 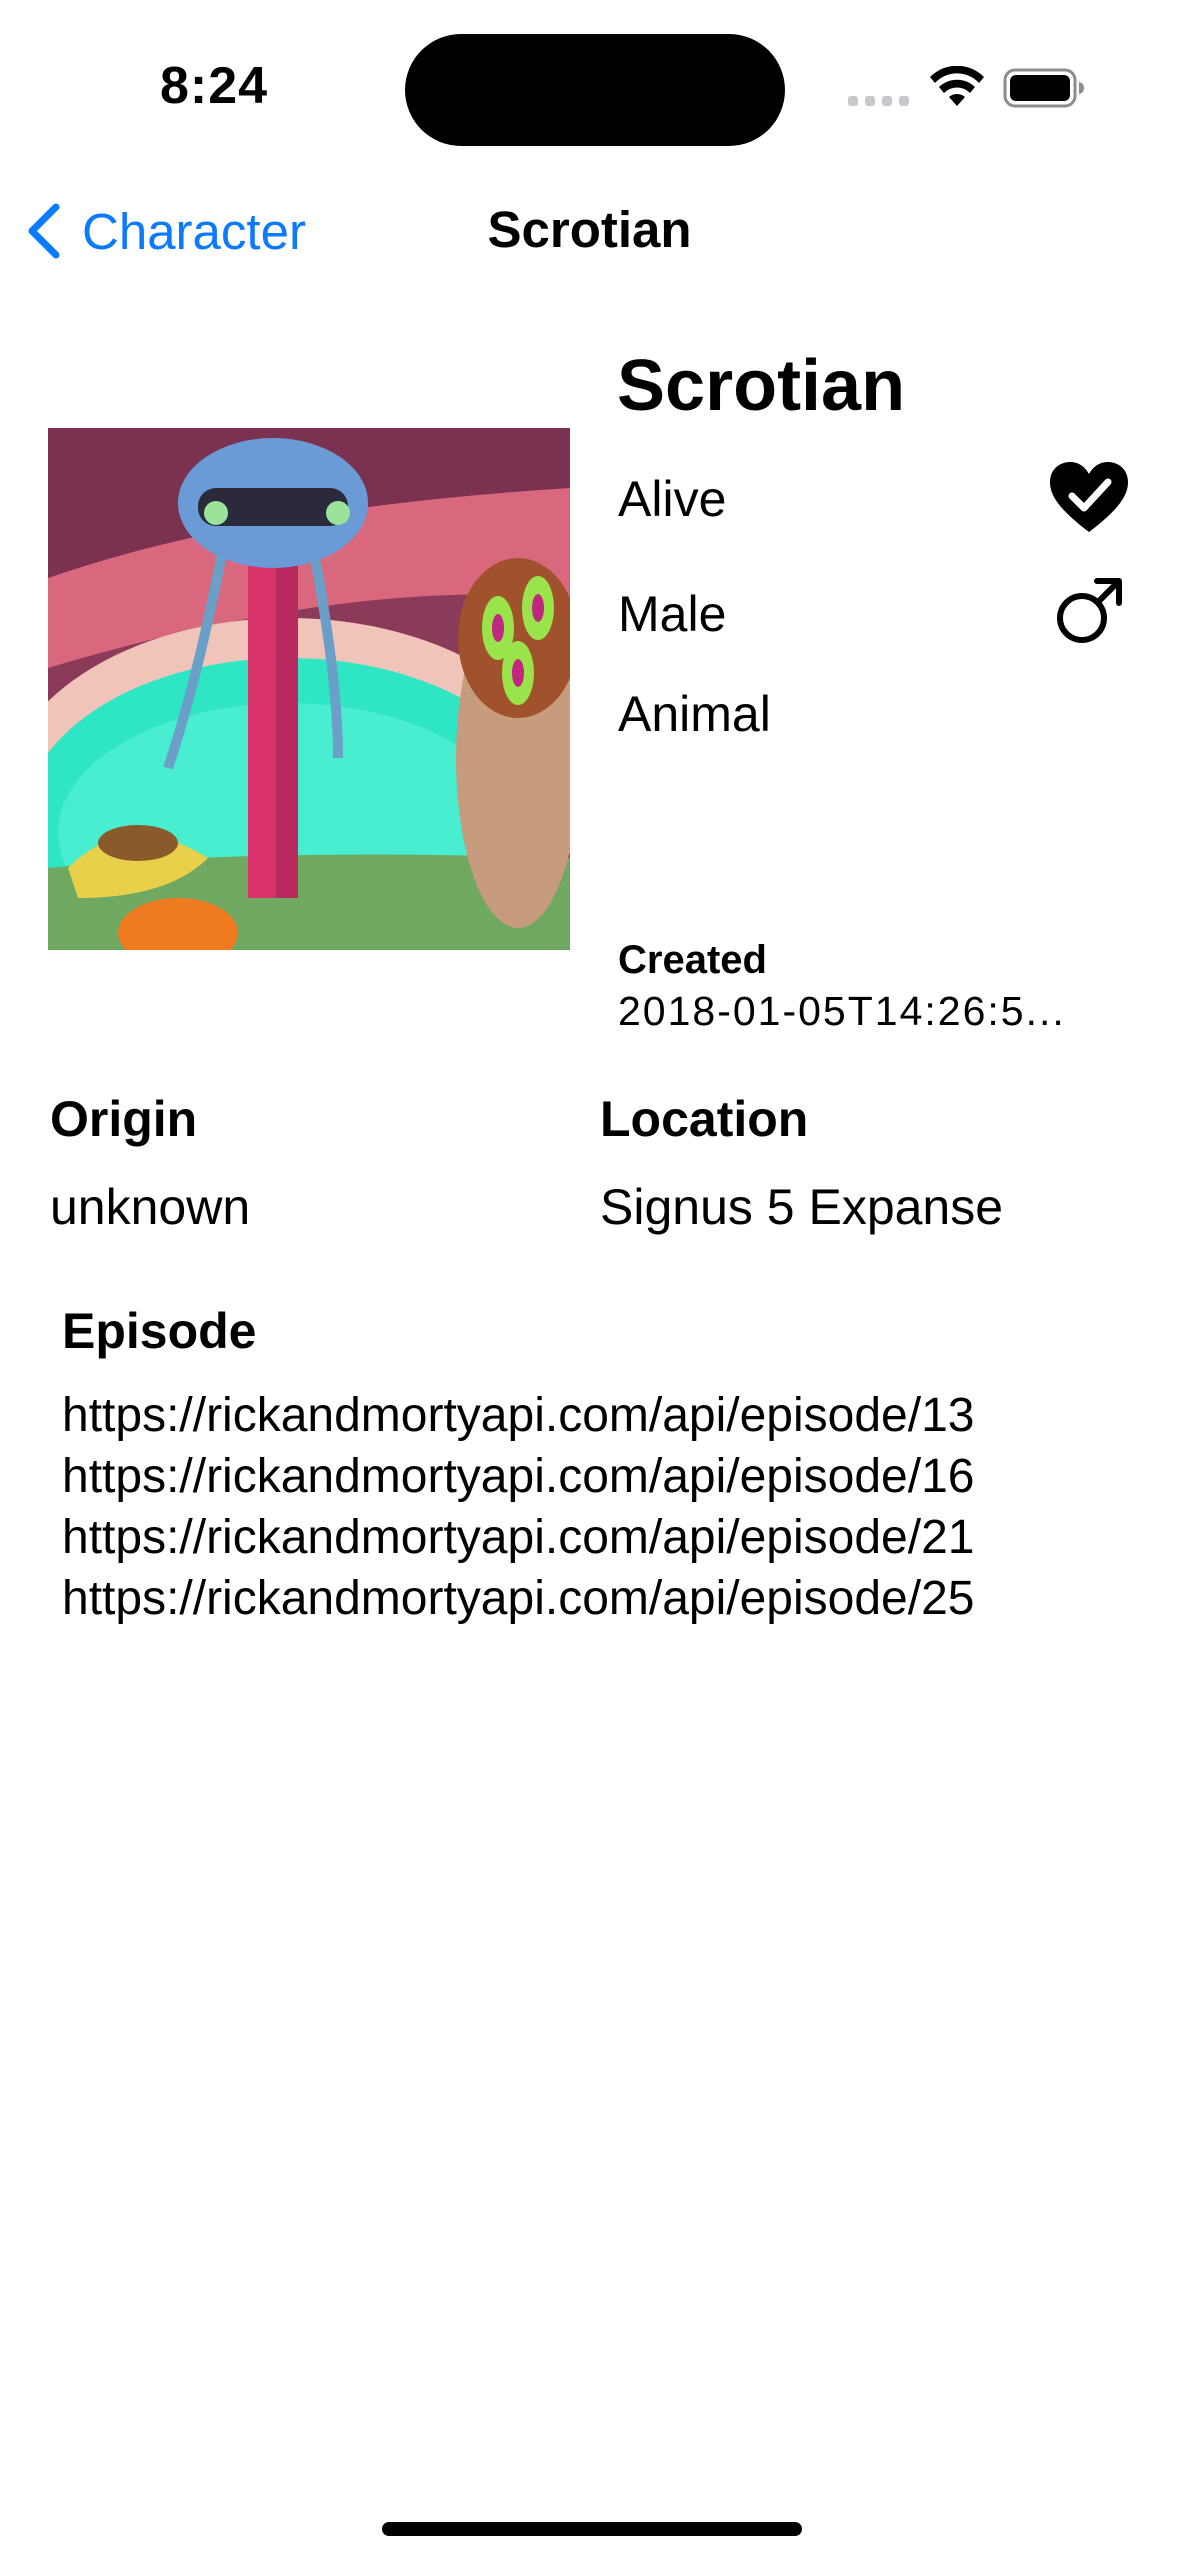 What do you see at coordinates (595, 90) in the screenshot?
I see `dynamic-island` at bounding box center [595, 90].